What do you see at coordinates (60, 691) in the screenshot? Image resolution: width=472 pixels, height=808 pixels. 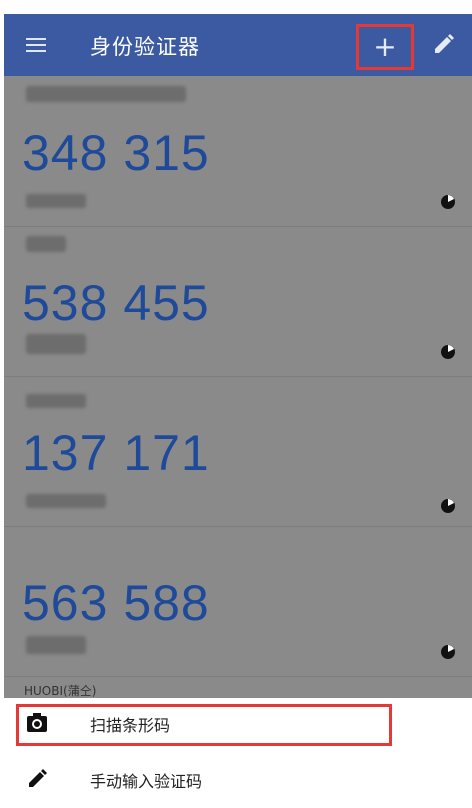 I see `partial-account-label: HUOBI(蒲仝)` at bounding box center [60, 691].